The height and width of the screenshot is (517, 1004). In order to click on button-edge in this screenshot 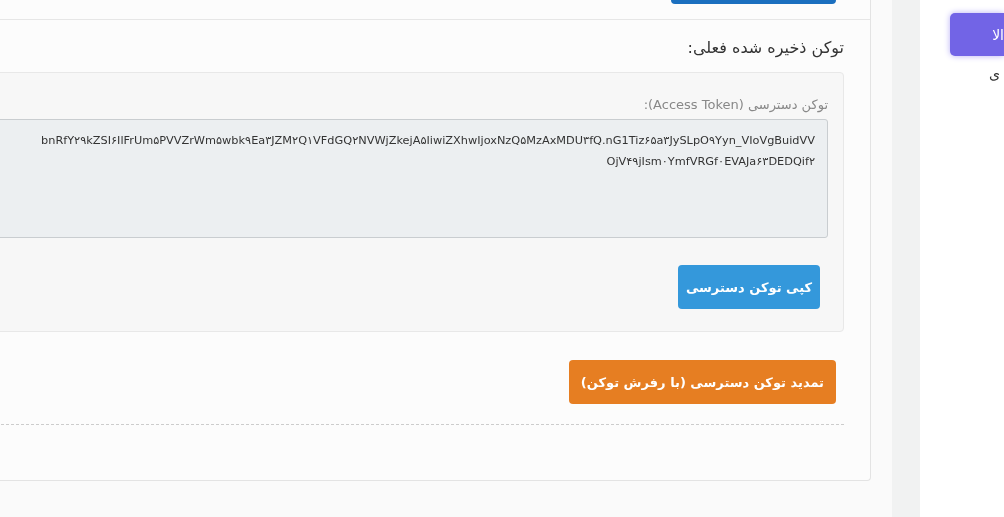, I will do `click(753, 2)`.